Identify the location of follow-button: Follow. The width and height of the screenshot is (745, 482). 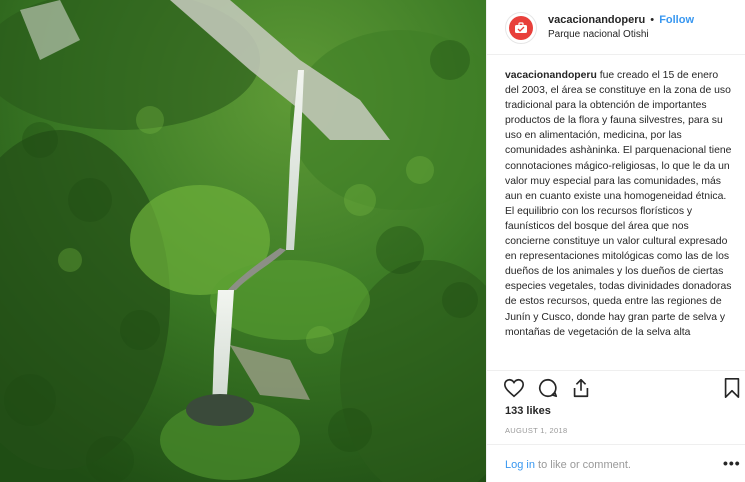
(676, 20).